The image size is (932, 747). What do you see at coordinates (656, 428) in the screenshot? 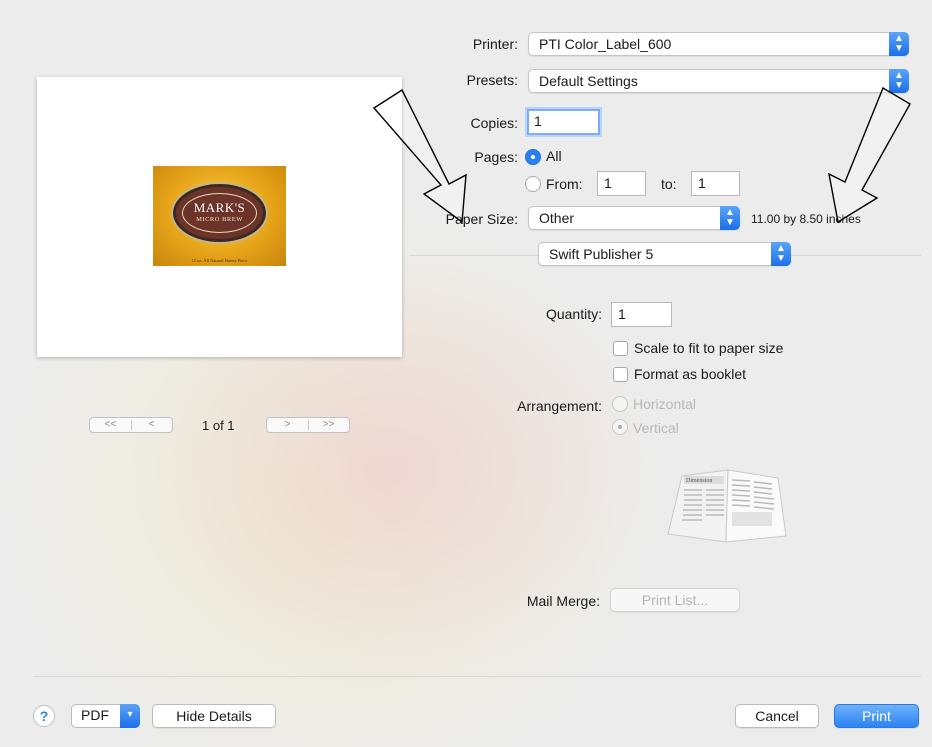
I see `arrangement-vertical-label: Vertical` at bounding box center [656, 428].